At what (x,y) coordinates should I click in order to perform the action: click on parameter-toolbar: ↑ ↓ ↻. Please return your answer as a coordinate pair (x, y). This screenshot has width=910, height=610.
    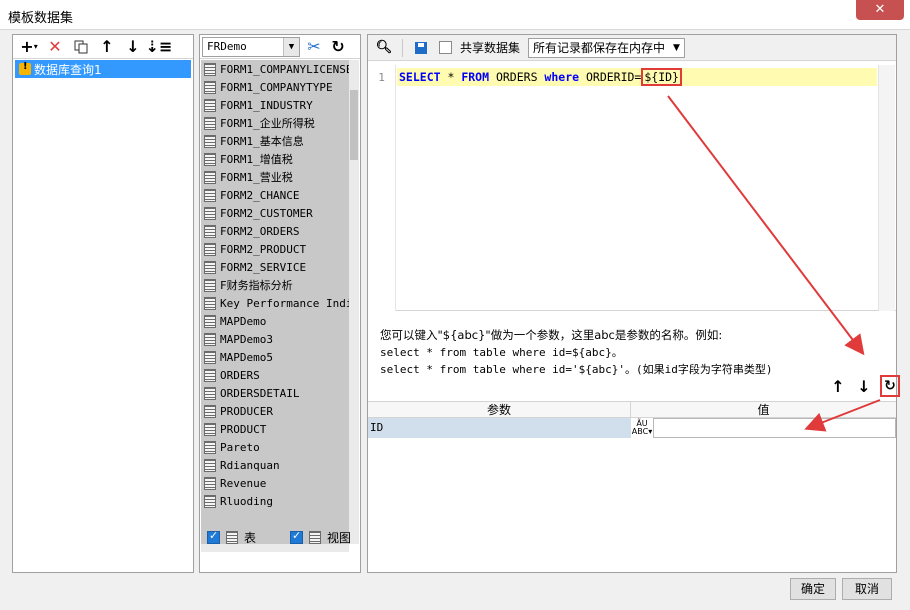
    Looking at the image, I should click on (864, 386).